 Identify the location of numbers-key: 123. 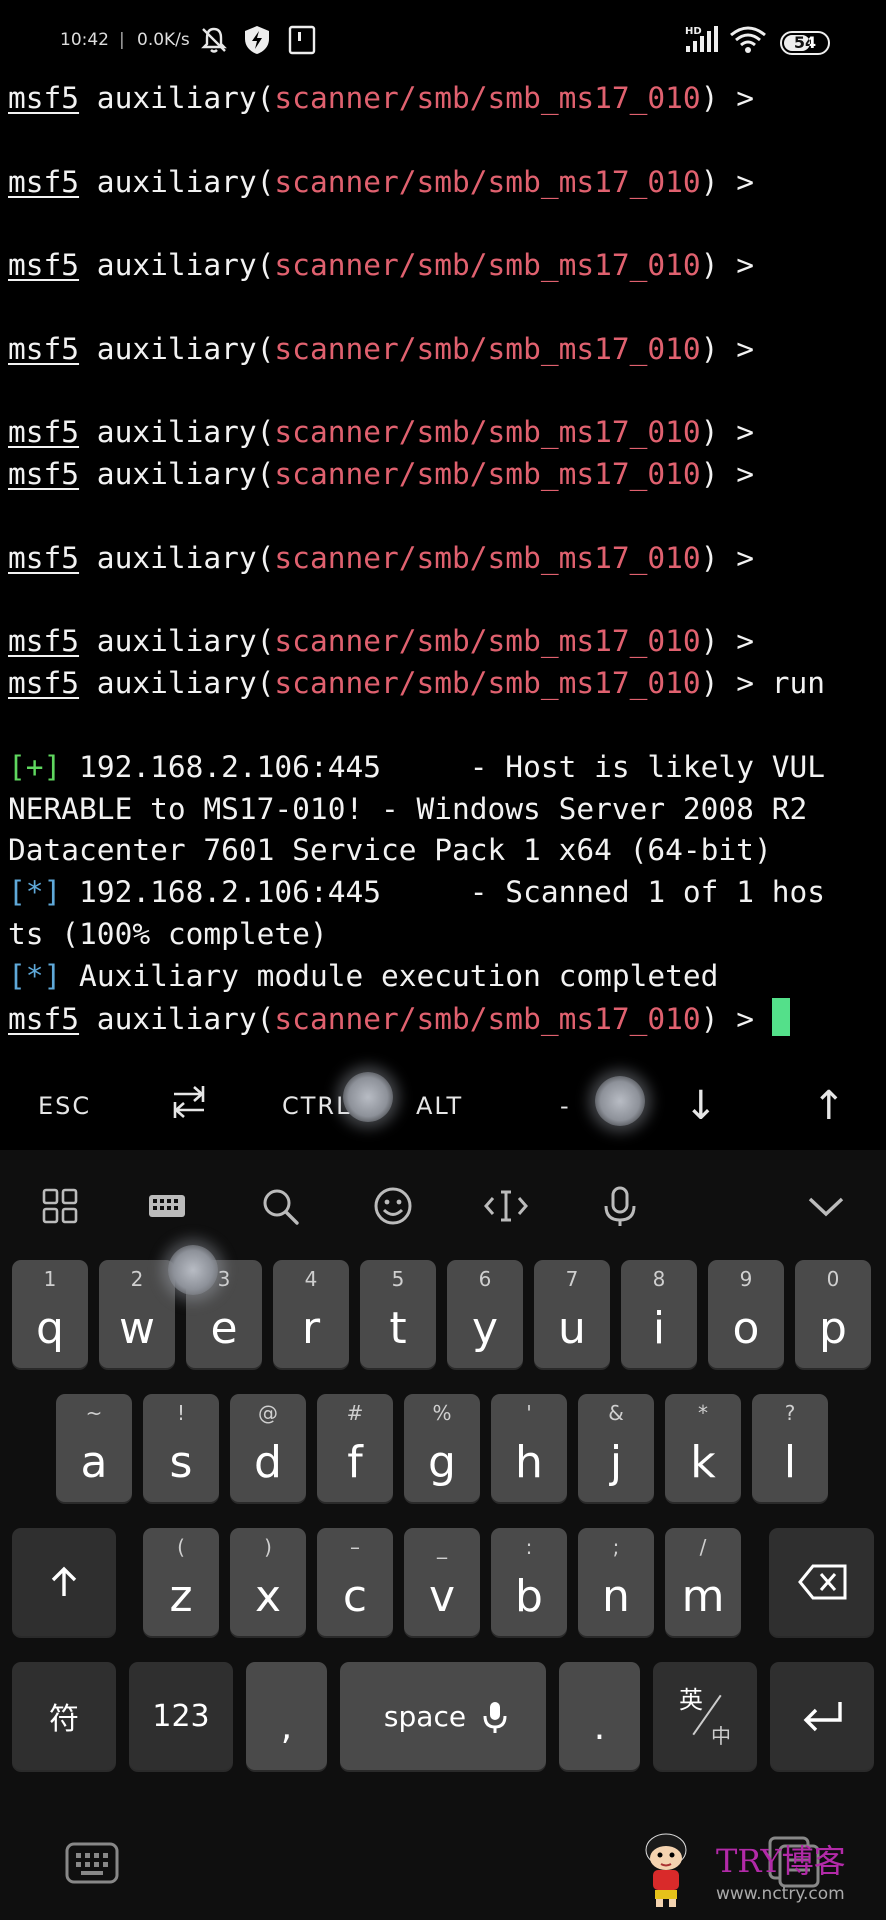
(181, 1716).